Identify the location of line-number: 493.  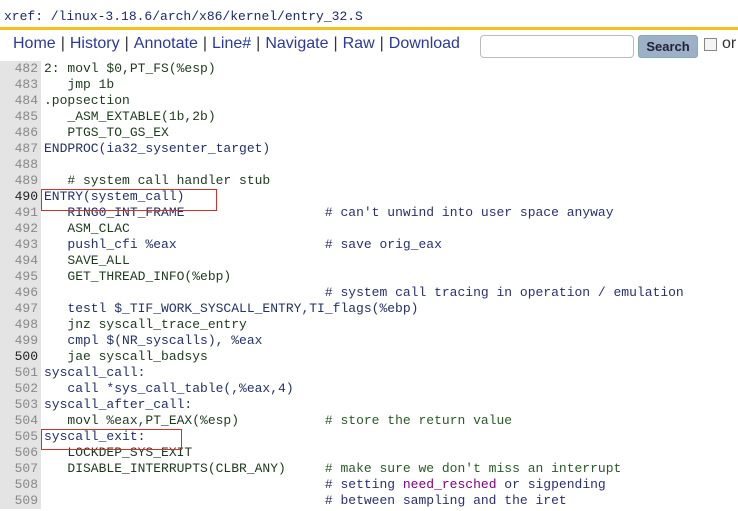
(20, 245).